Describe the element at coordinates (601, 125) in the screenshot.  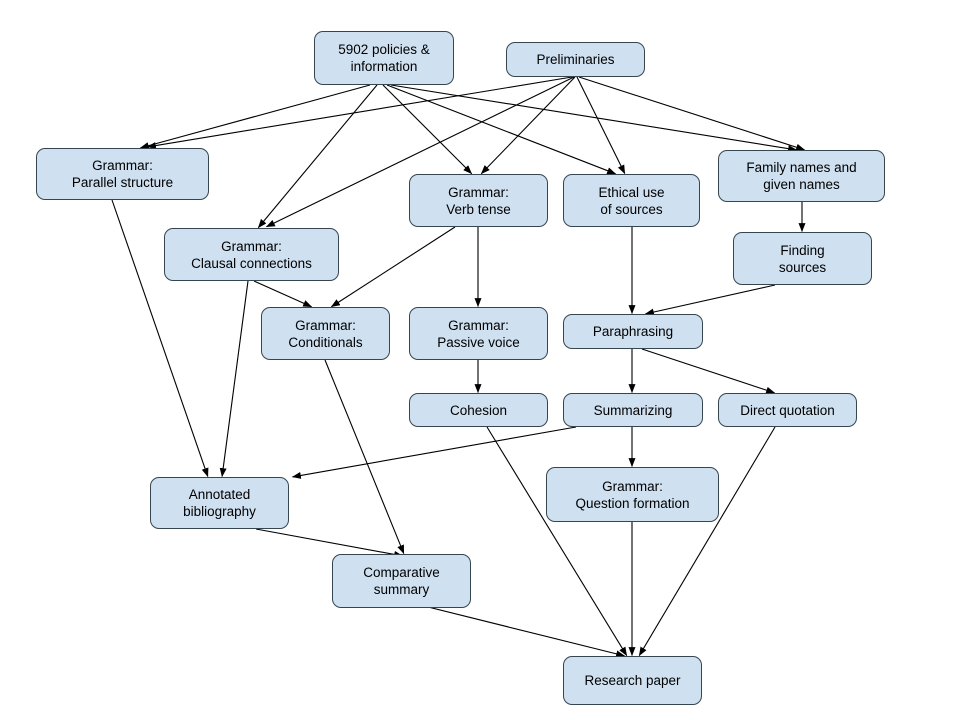
I see `edge-prelim-to-ethical` at that location.